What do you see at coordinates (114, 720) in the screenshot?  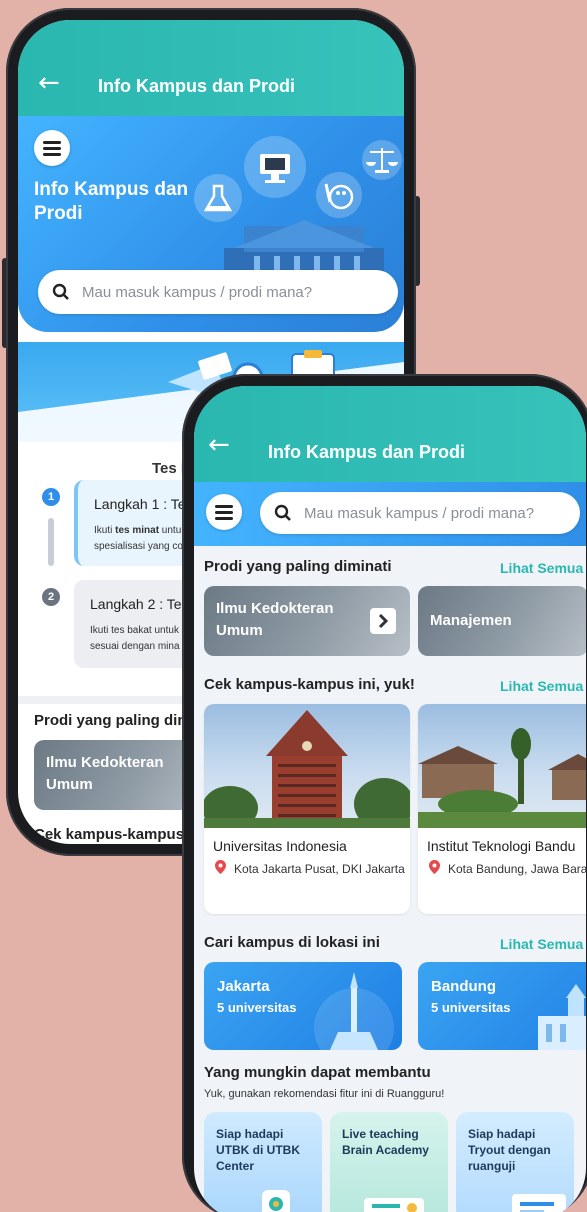 I see `section-title: Prodi yang paling dimi` at bounding box center [114, 720].